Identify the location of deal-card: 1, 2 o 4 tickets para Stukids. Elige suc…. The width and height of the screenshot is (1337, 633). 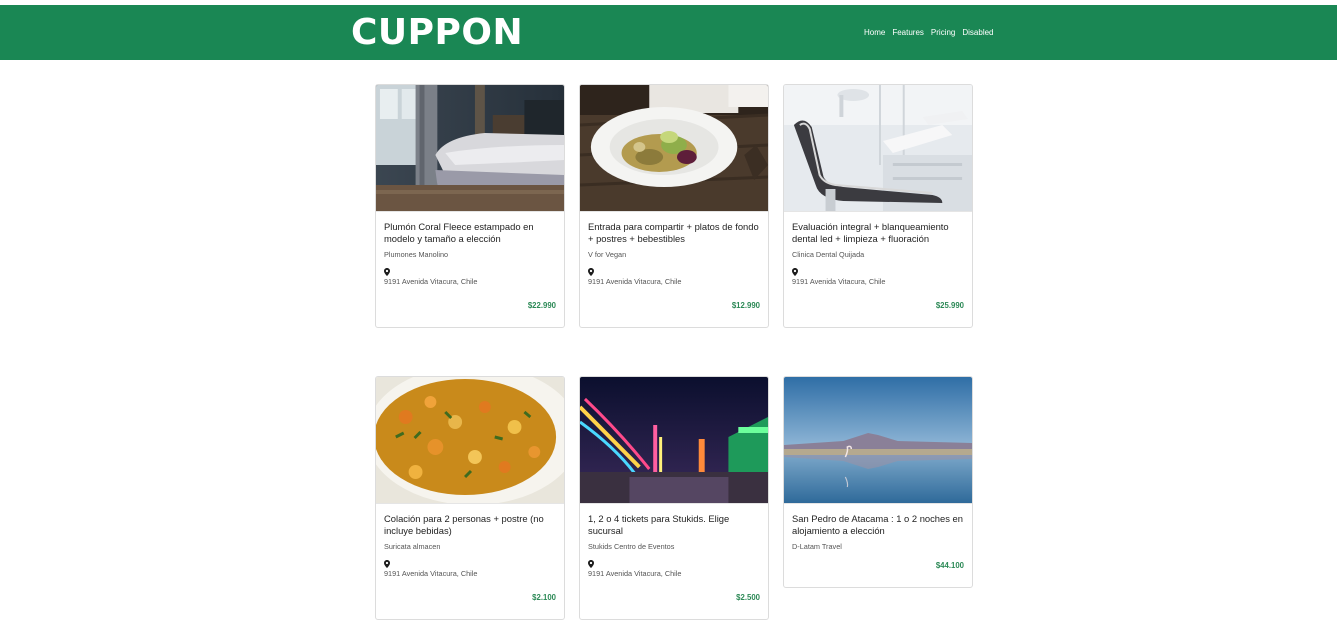
(674, 498).